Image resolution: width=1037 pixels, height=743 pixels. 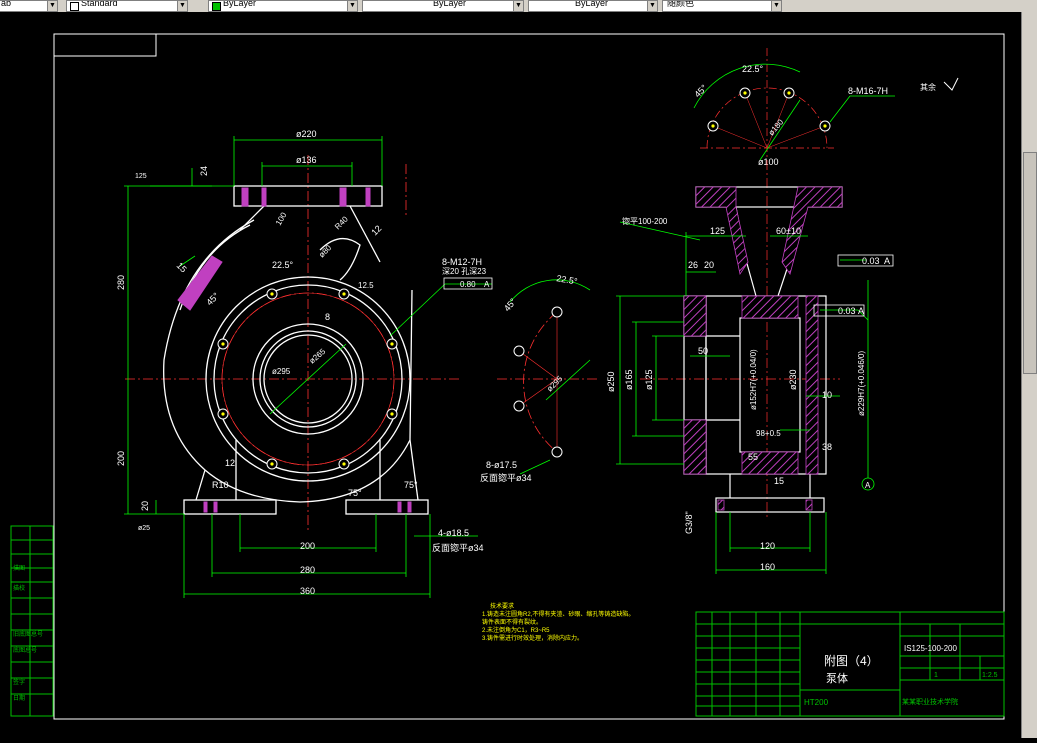 I want to click on side-label: 日期, so click(x=19, y=698).